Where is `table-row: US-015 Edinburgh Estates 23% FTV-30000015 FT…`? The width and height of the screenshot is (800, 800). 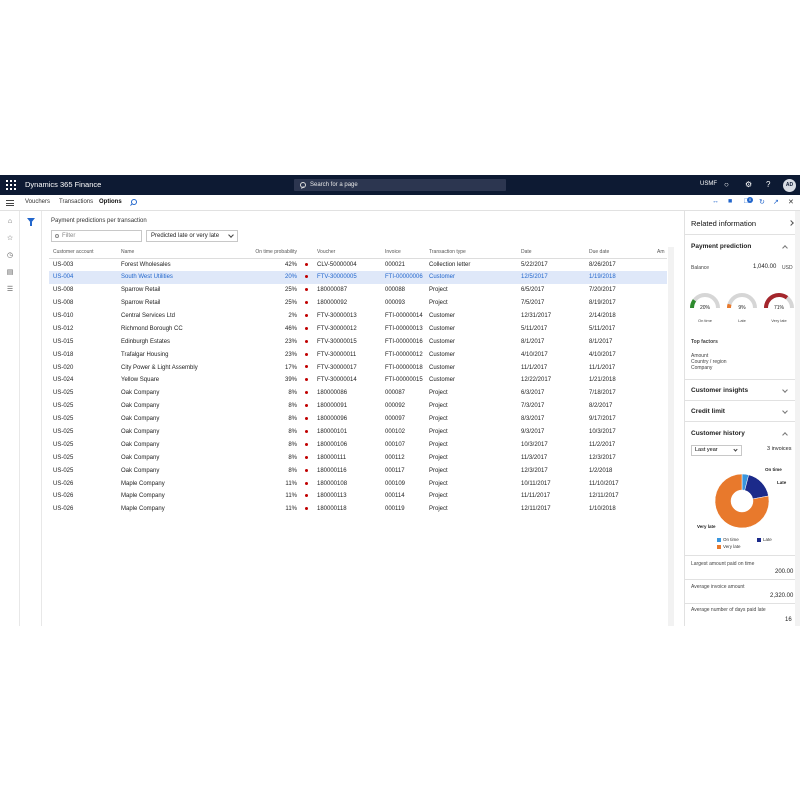
table-row: US-015 Edinburgh Estates 23% FTV-30000015 FT… is located at coordinates (358, 341).